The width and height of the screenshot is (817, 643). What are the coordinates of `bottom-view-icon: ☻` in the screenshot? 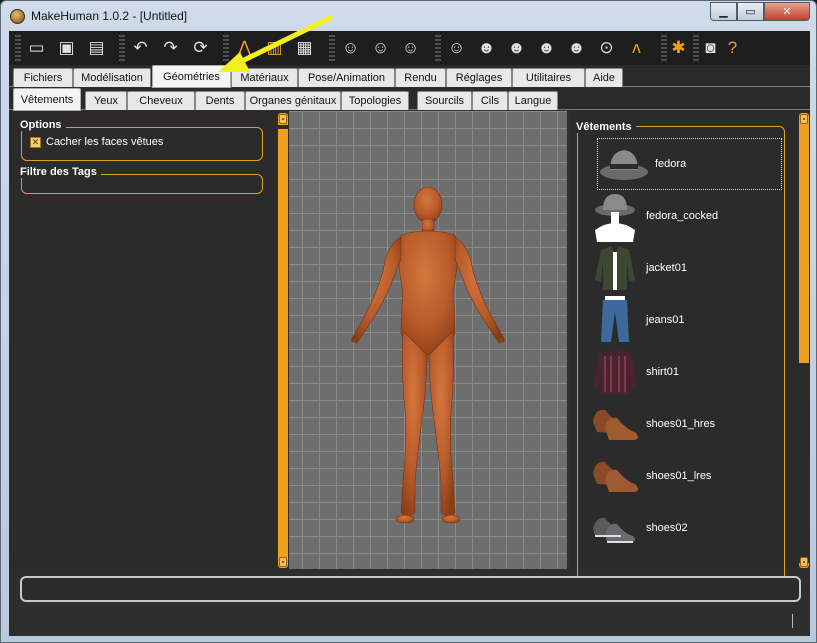 It's located at (516, 47).